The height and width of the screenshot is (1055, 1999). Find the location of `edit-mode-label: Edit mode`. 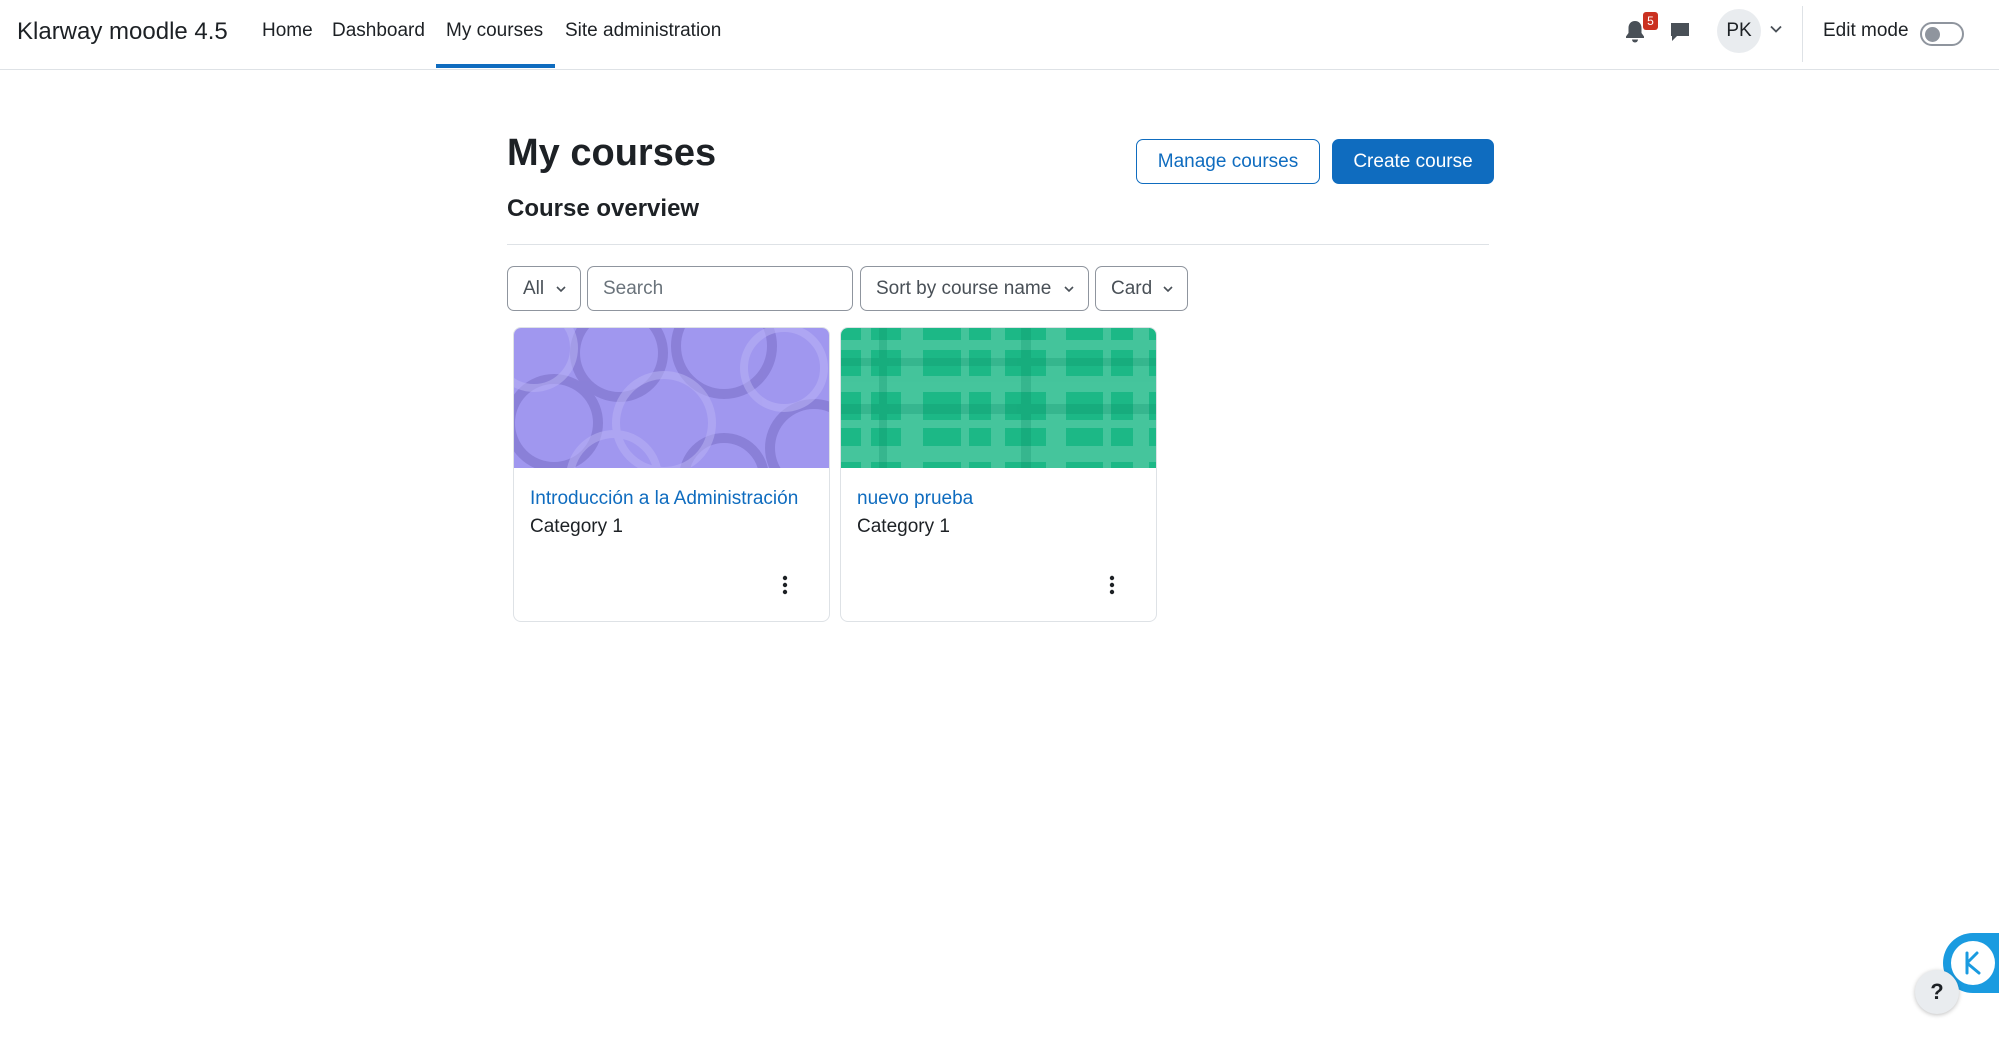

edit-mode-label: Edit mode is located at coordinates (1866, 30).